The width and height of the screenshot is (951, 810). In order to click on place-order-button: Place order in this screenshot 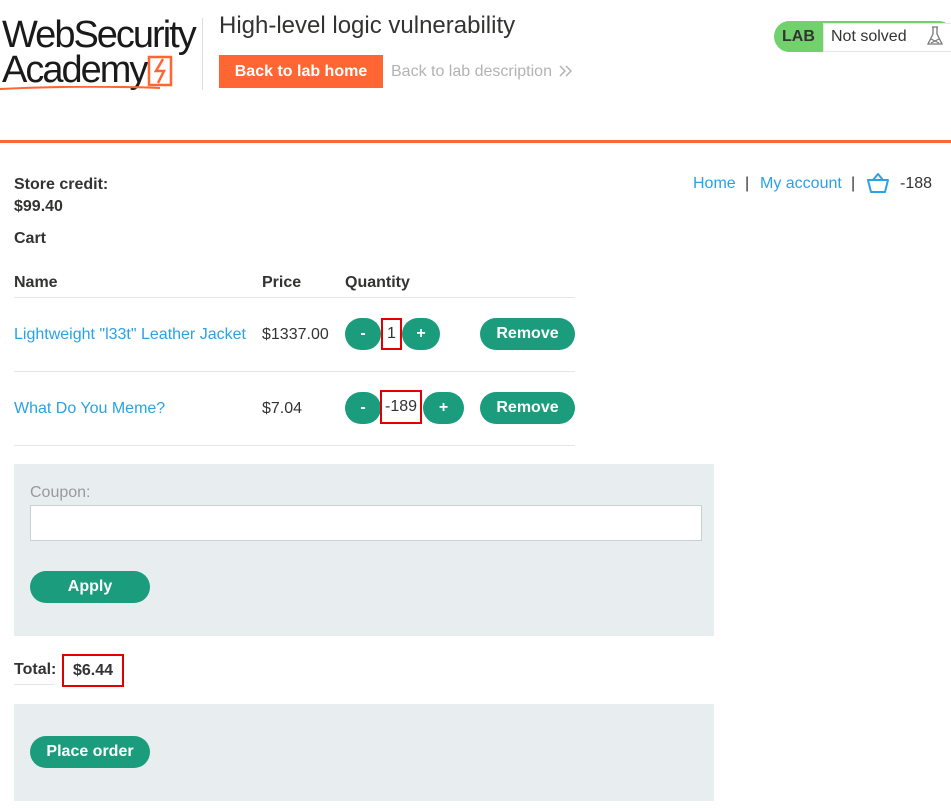, I will do `click(90, 752)`.